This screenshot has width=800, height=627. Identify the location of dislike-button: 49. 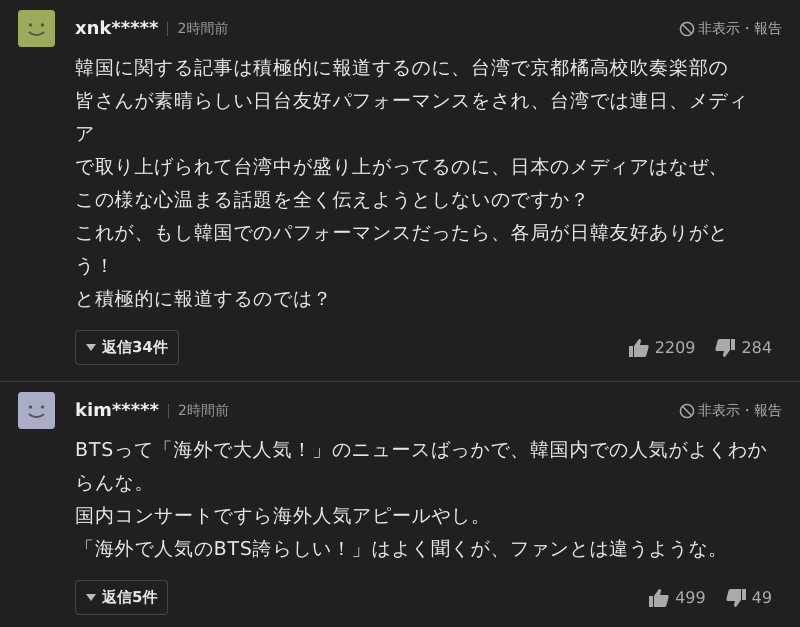
(749, 597).